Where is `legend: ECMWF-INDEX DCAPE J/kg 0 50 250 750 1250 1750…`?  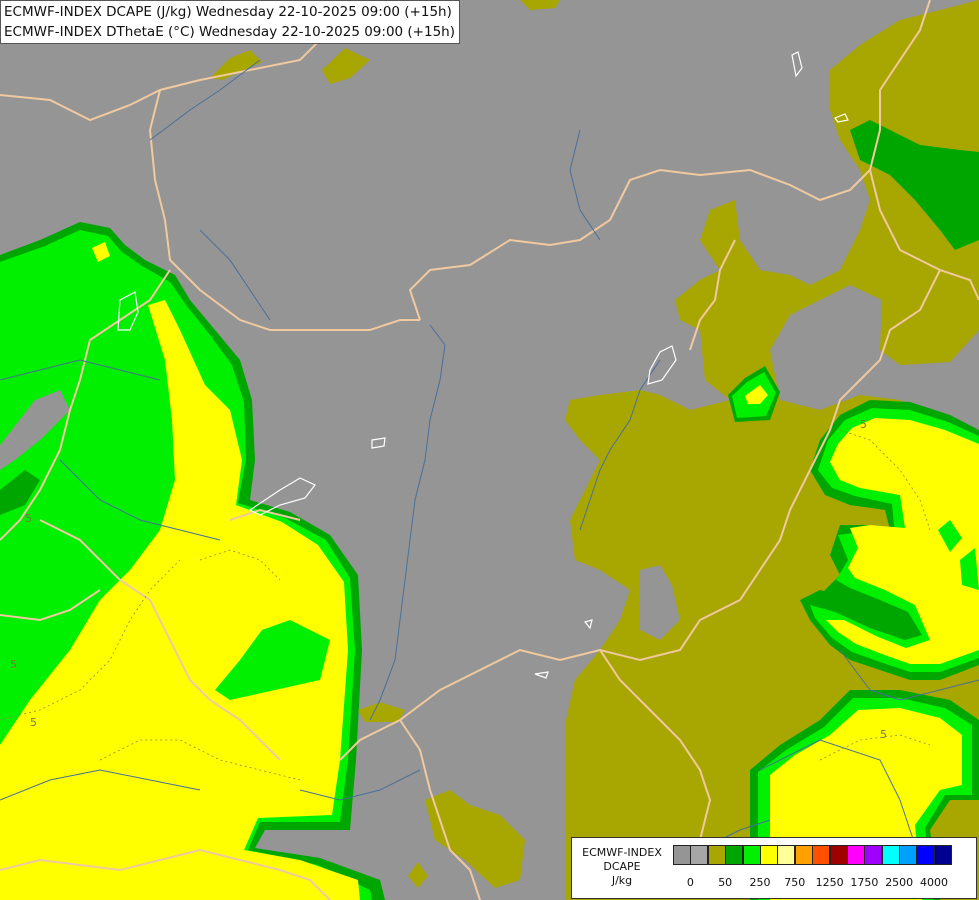 legend: ECMWF-INDEX DCAPE J/kg 0 50 250 750 1250 1750… is located at coordinates (774, 868).